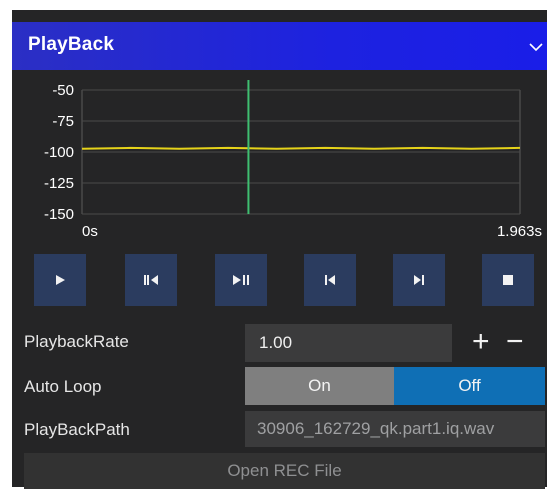 The width and height of the screenshot is (547, 489). What do you see at coordinates (481, 342) in the screenshot?
I see `increase-rate-button: +` at bounding box center [481, 342].